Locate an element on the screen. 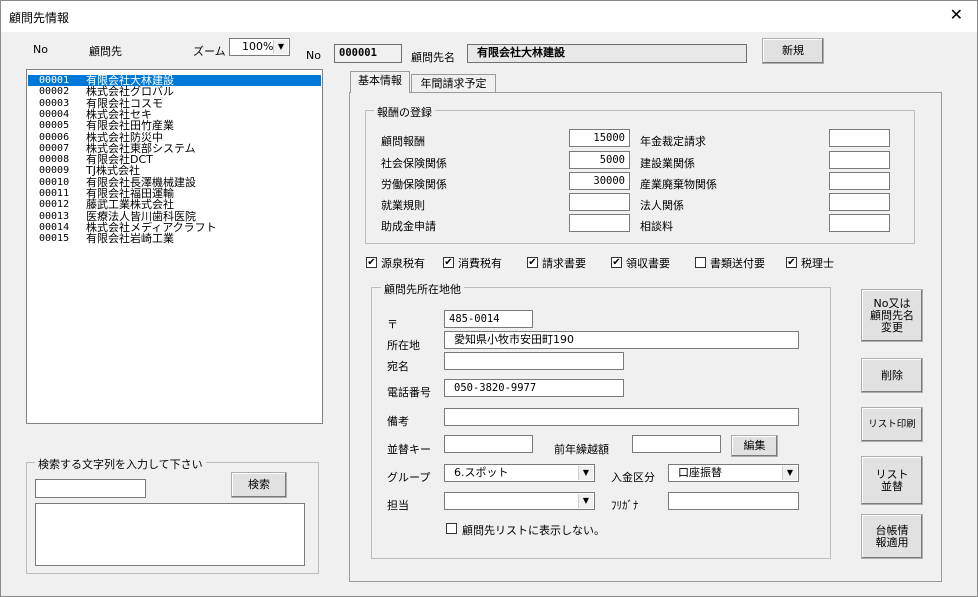 The image size is (978, 597). rename-button-line2: 顧問先名 is located at coordinates (892, 315).